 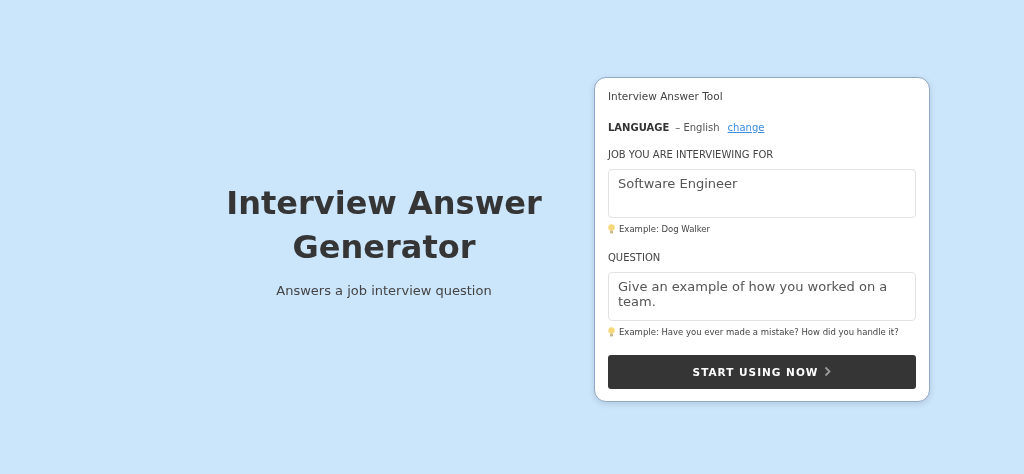 What do you see at coordinates (697, 127) in the screenshot?
I see `language-value: – English` at bounding box center [697, 127].